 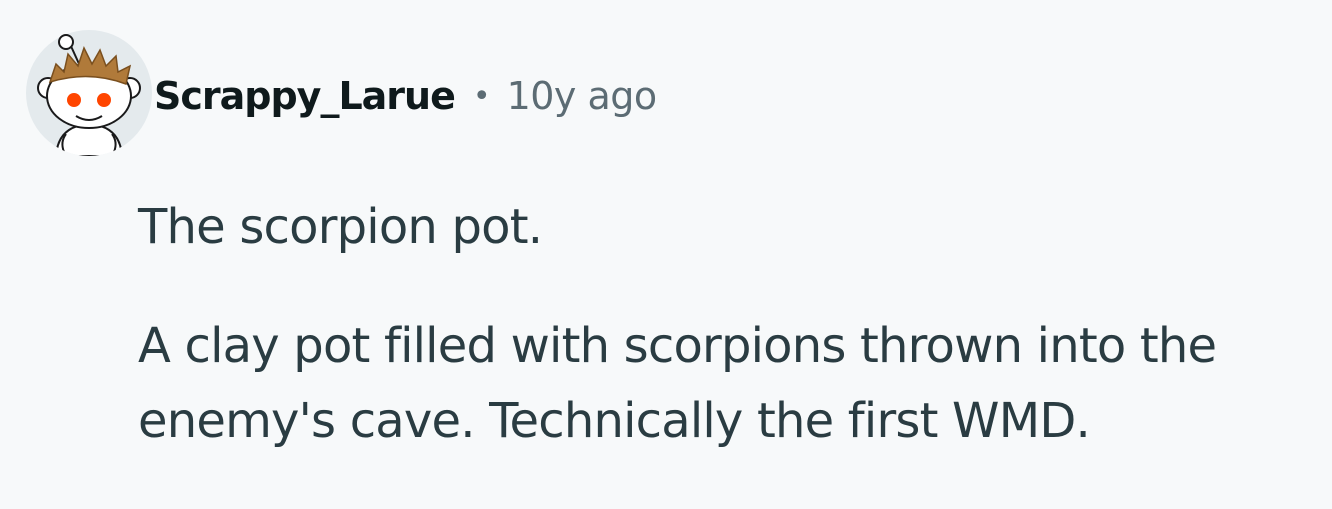 I want to click on snoo-avatar-icon, so click(x=89, y=93).